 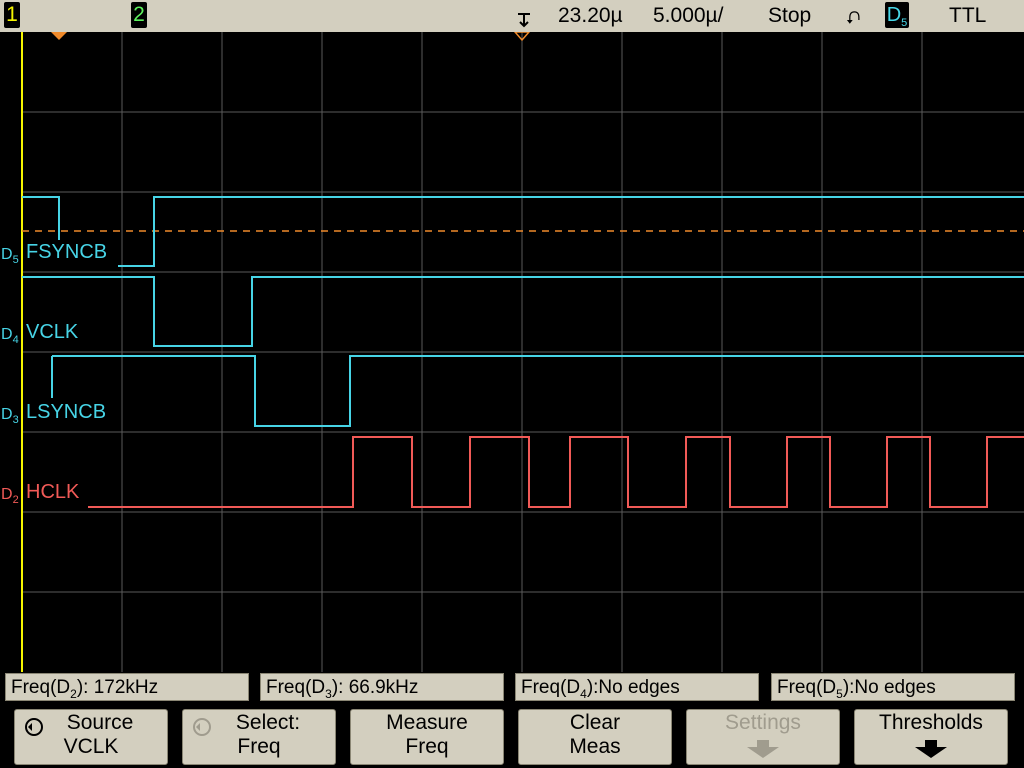 I want to click on channel-id-d5: D5, so click(x=10, y=256).